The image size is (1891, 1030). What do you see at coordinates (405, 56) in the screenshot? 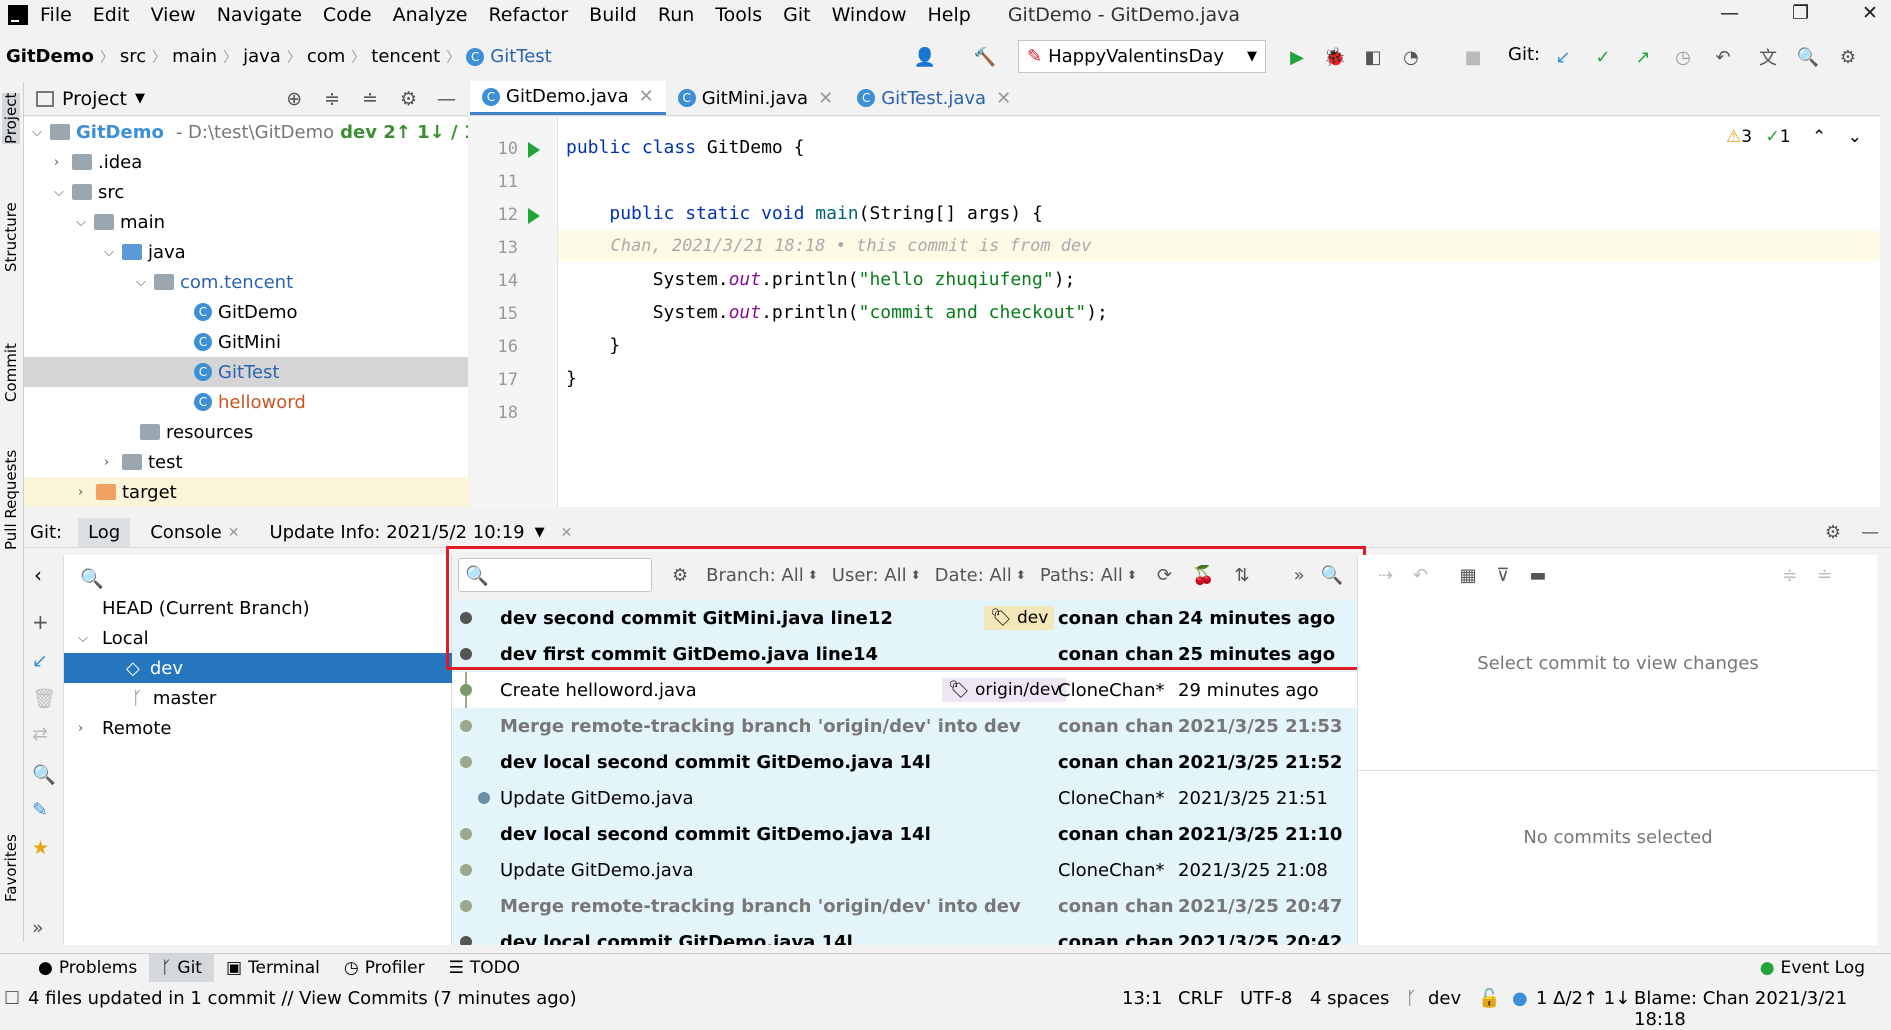
I see `breadcrumb-tencent: tencent` at bounding box center [405, 56].